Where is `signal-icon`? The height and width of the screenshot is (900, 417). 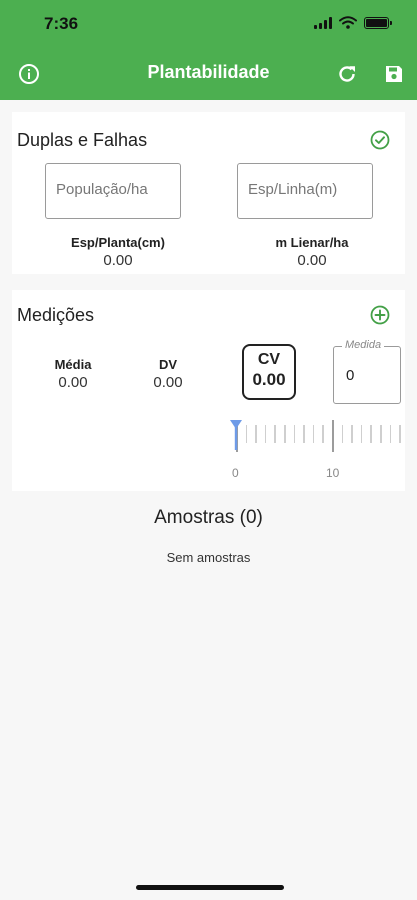 signal-icon is located at coordinates (323, 22).